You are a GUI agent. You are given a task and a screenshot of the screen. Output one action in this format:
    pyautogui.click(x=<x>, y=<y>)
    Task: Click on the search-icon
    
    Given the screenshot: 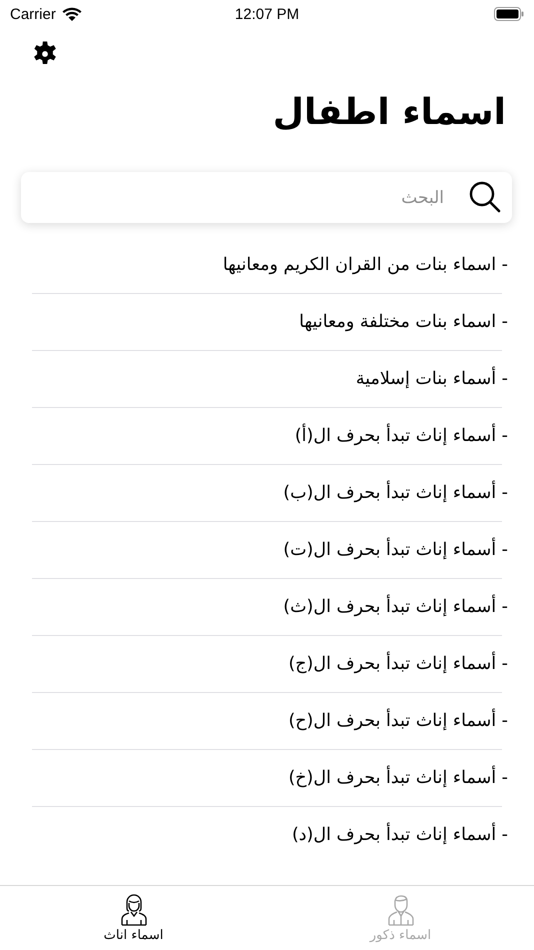 What is the action you would take?
    pyautogui.click(x=485, y=197)
    